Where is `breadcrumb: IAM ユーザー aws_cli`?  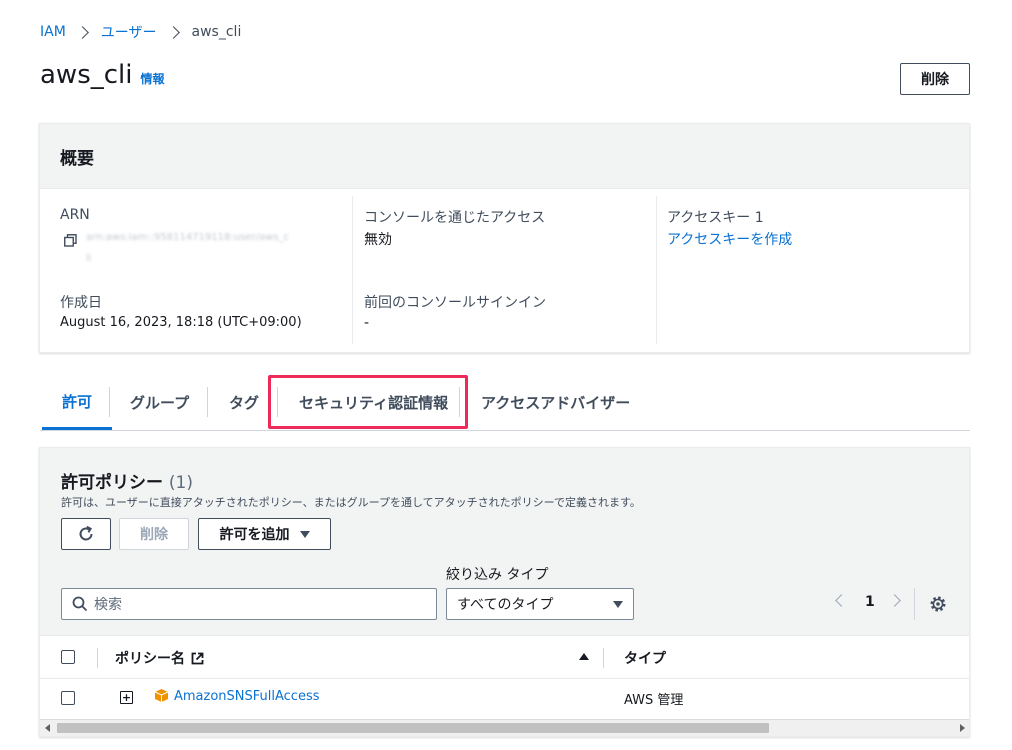 breadcrumb: IAM ユーザー aws_cli is located at coordinates (140, 32).